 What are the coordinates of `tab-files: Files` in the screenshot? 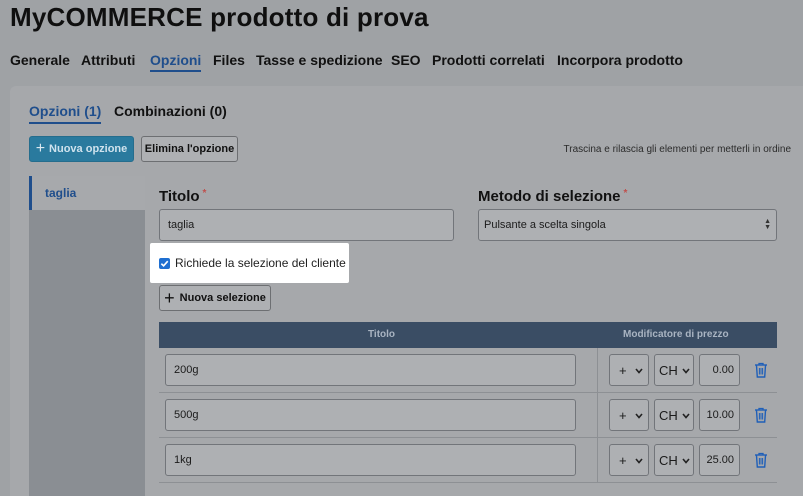 It's located at (229, 60).